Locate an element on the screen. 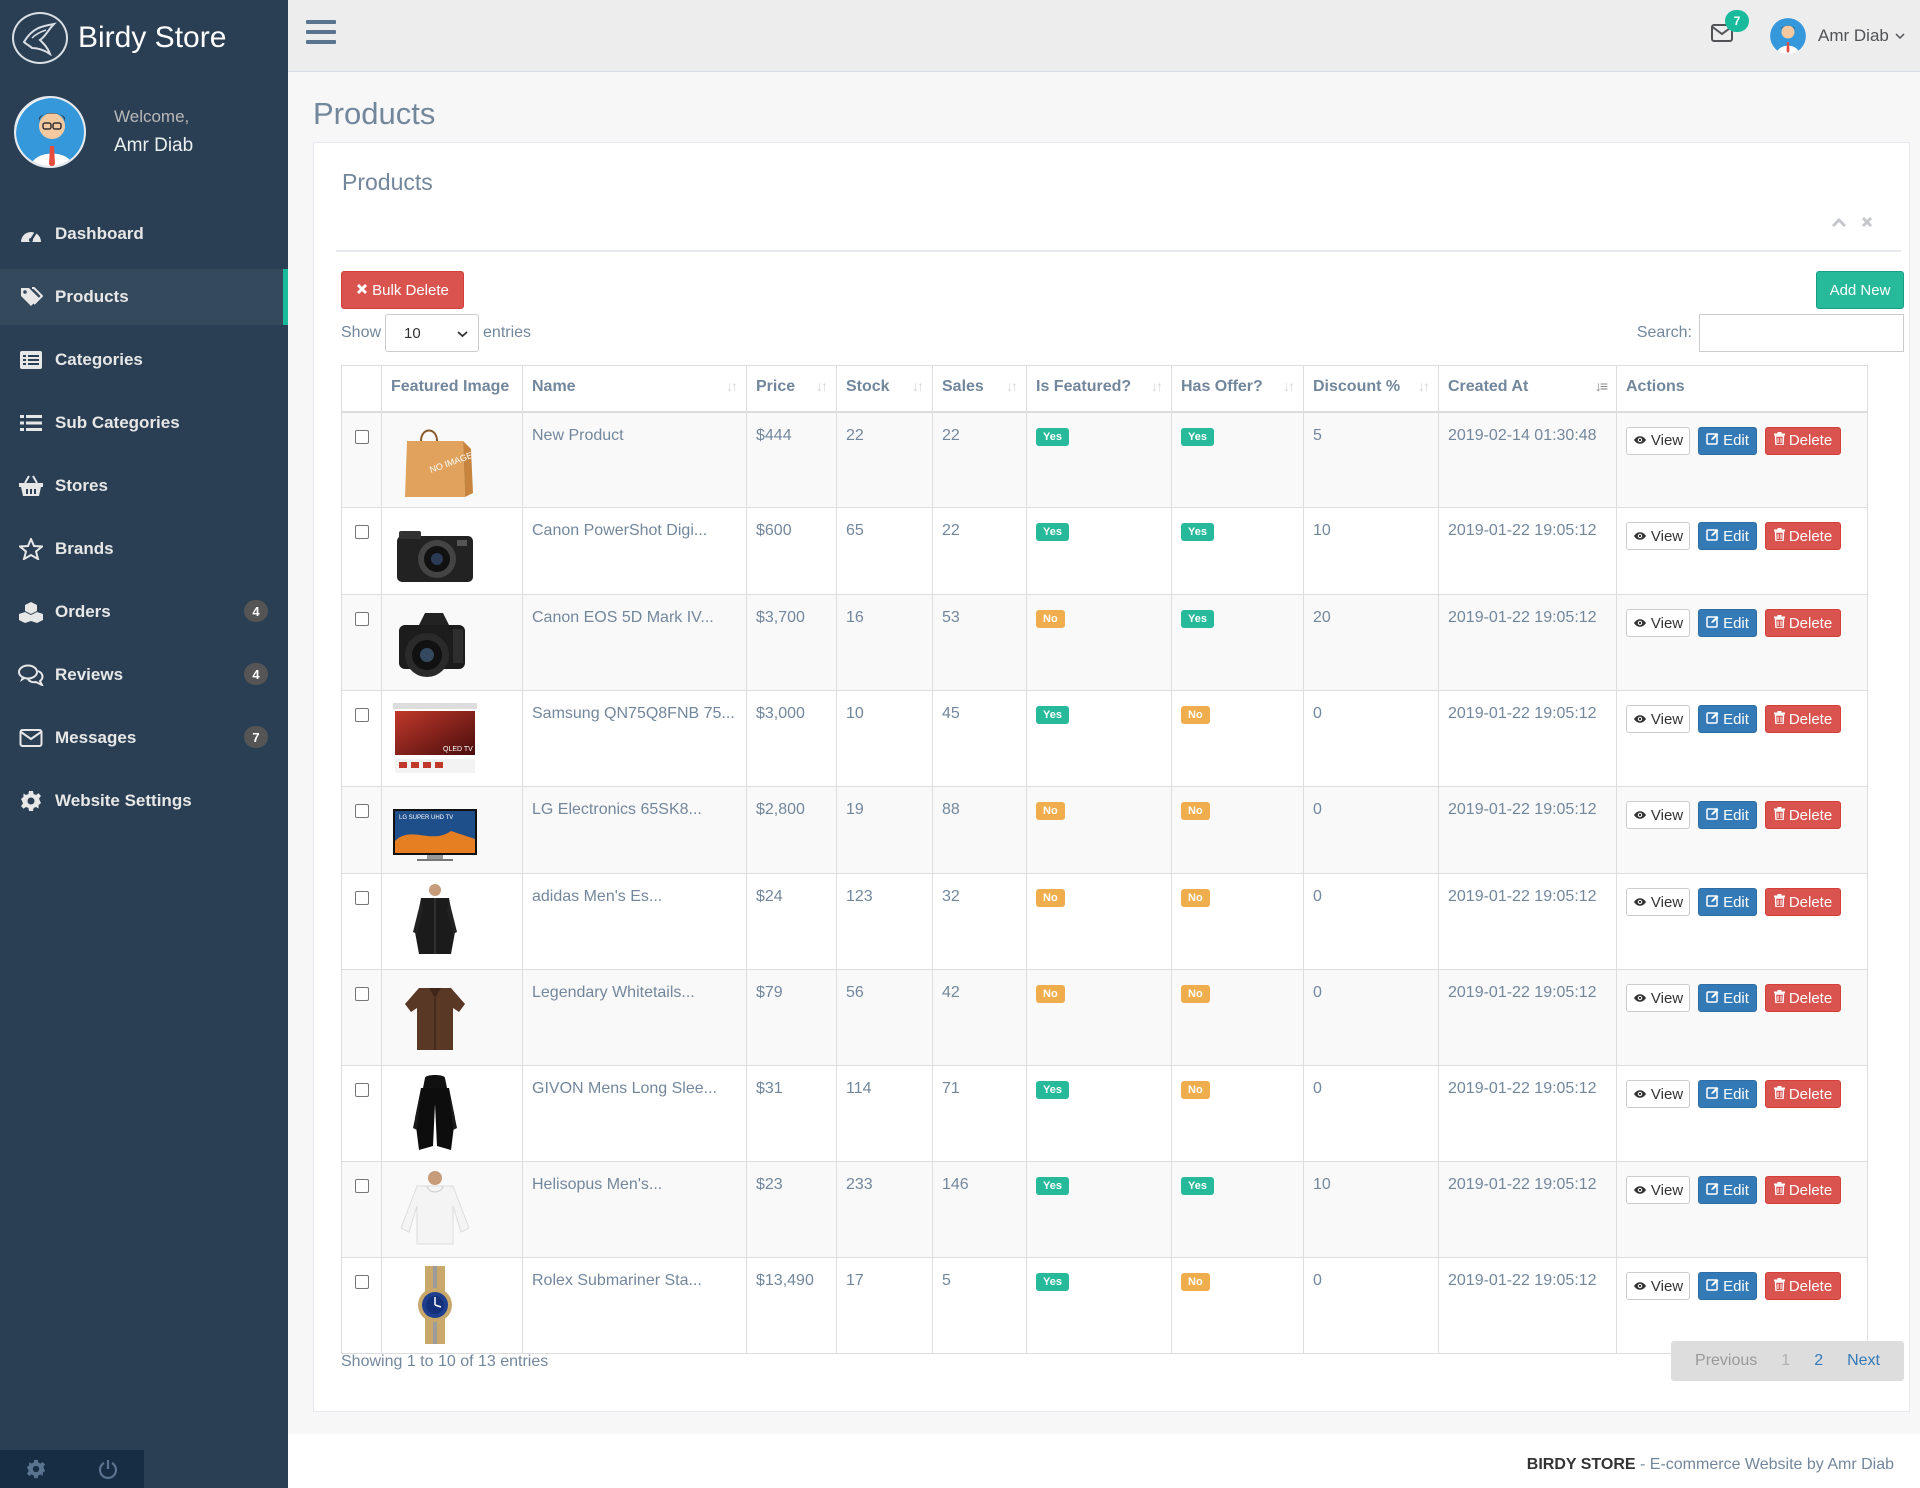 This screenshot has height=1488, width=1920. pagination-page-1: 1 is located at coordinates (1785, 1361).